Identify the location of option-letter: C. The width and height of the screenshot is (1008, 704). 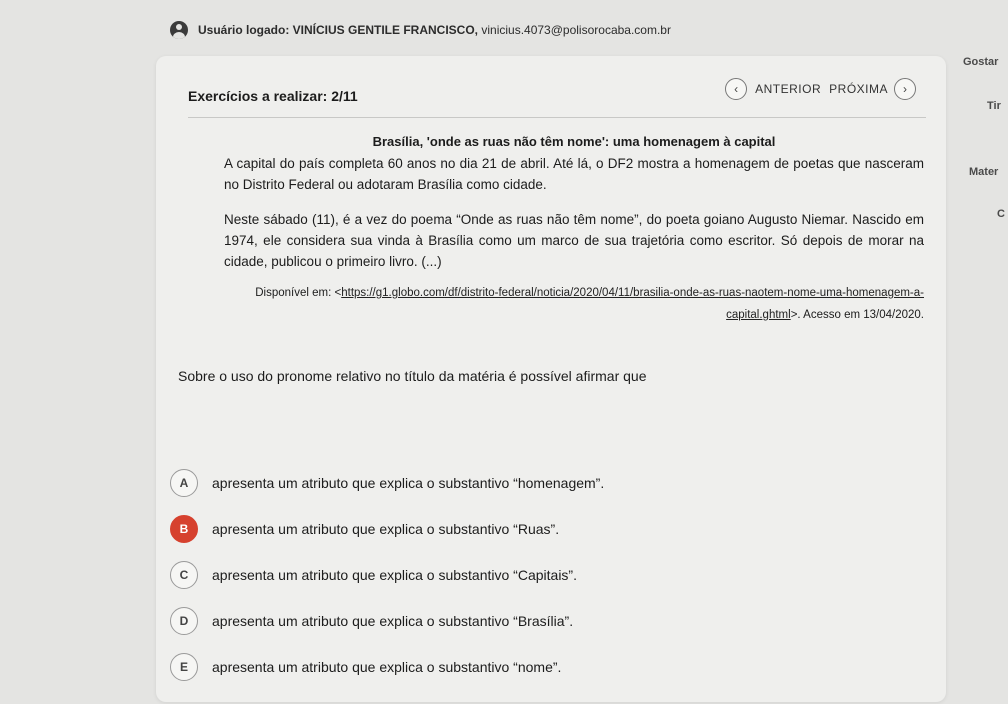
(184, 575).